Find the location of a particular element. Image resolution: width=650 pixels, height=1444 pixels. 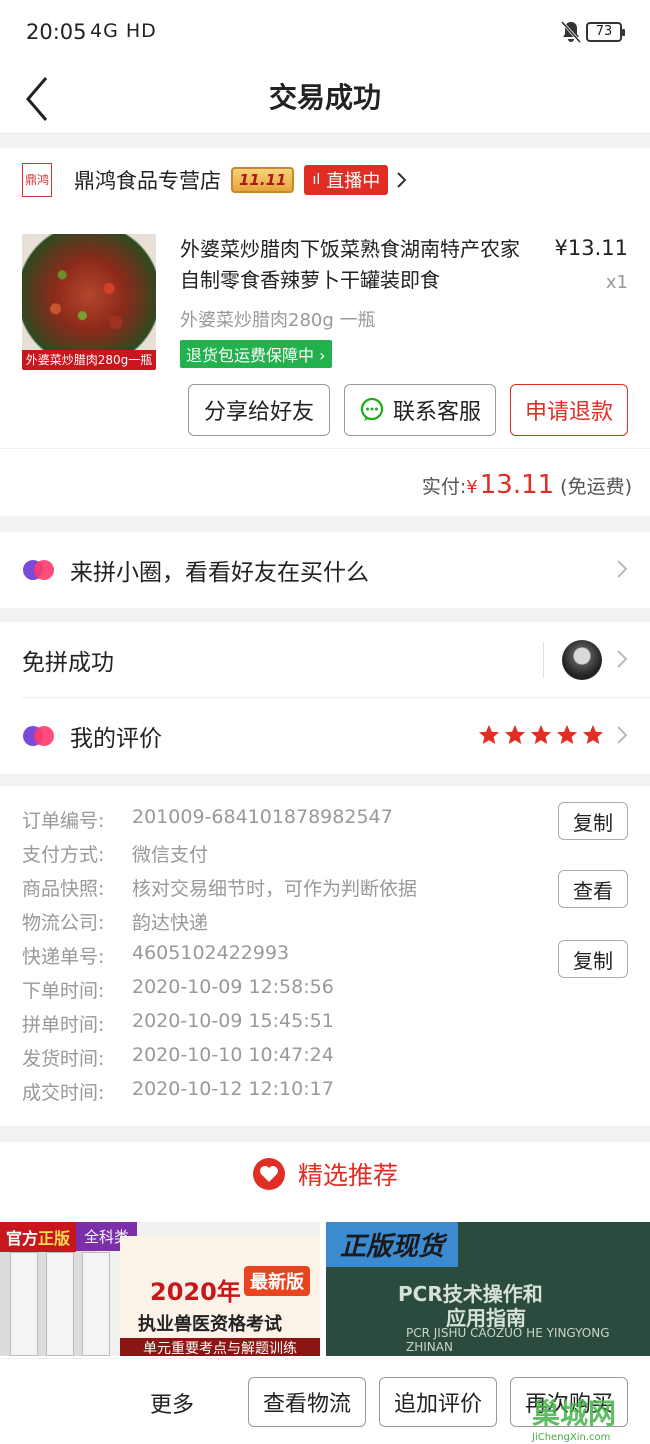

shop-name: 鼎鸿食品专营店 is located at coordinates (147, 180).